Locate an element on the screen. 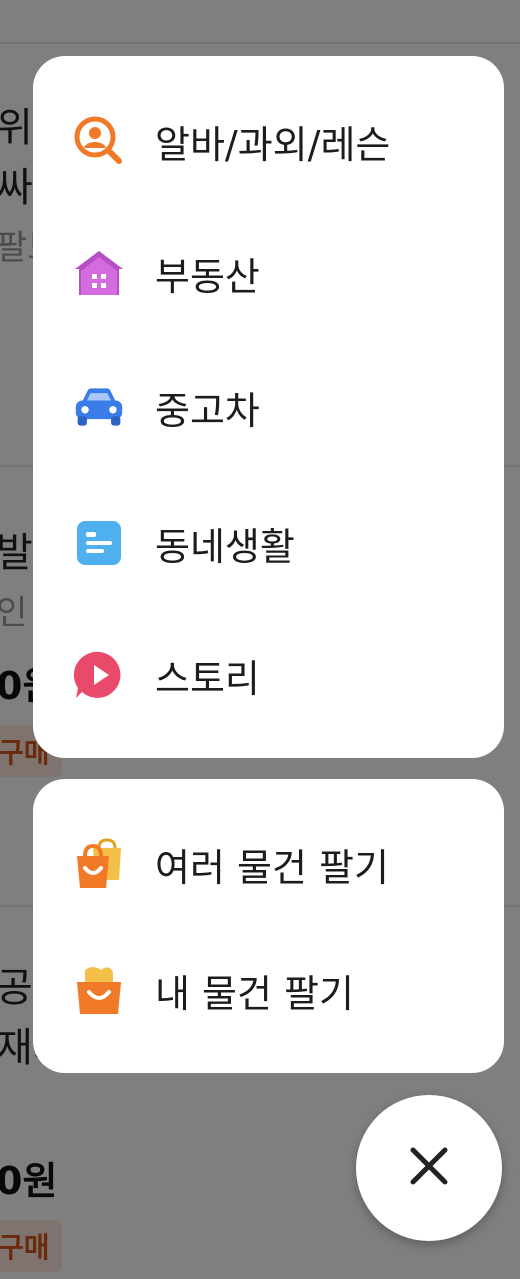 Image resolution: width=520 pixels, height=1279 pixels. menu-item-used-car: 중고차 is located at coordinates (268, 407).